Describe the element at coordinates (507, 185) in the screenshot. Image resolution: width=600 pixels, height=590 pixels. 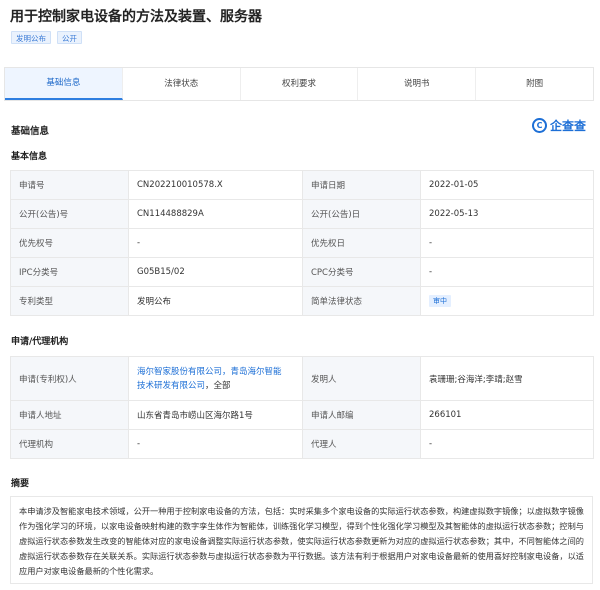
I see `application-date-value: 2022-01-05` at that location.